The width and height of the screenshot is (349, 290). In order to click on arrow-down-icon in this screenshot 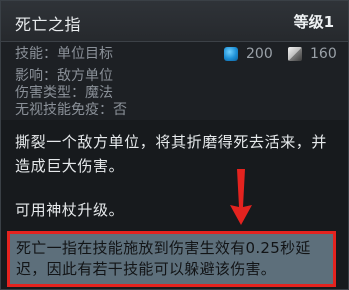, I will do `click(241, 197)`.